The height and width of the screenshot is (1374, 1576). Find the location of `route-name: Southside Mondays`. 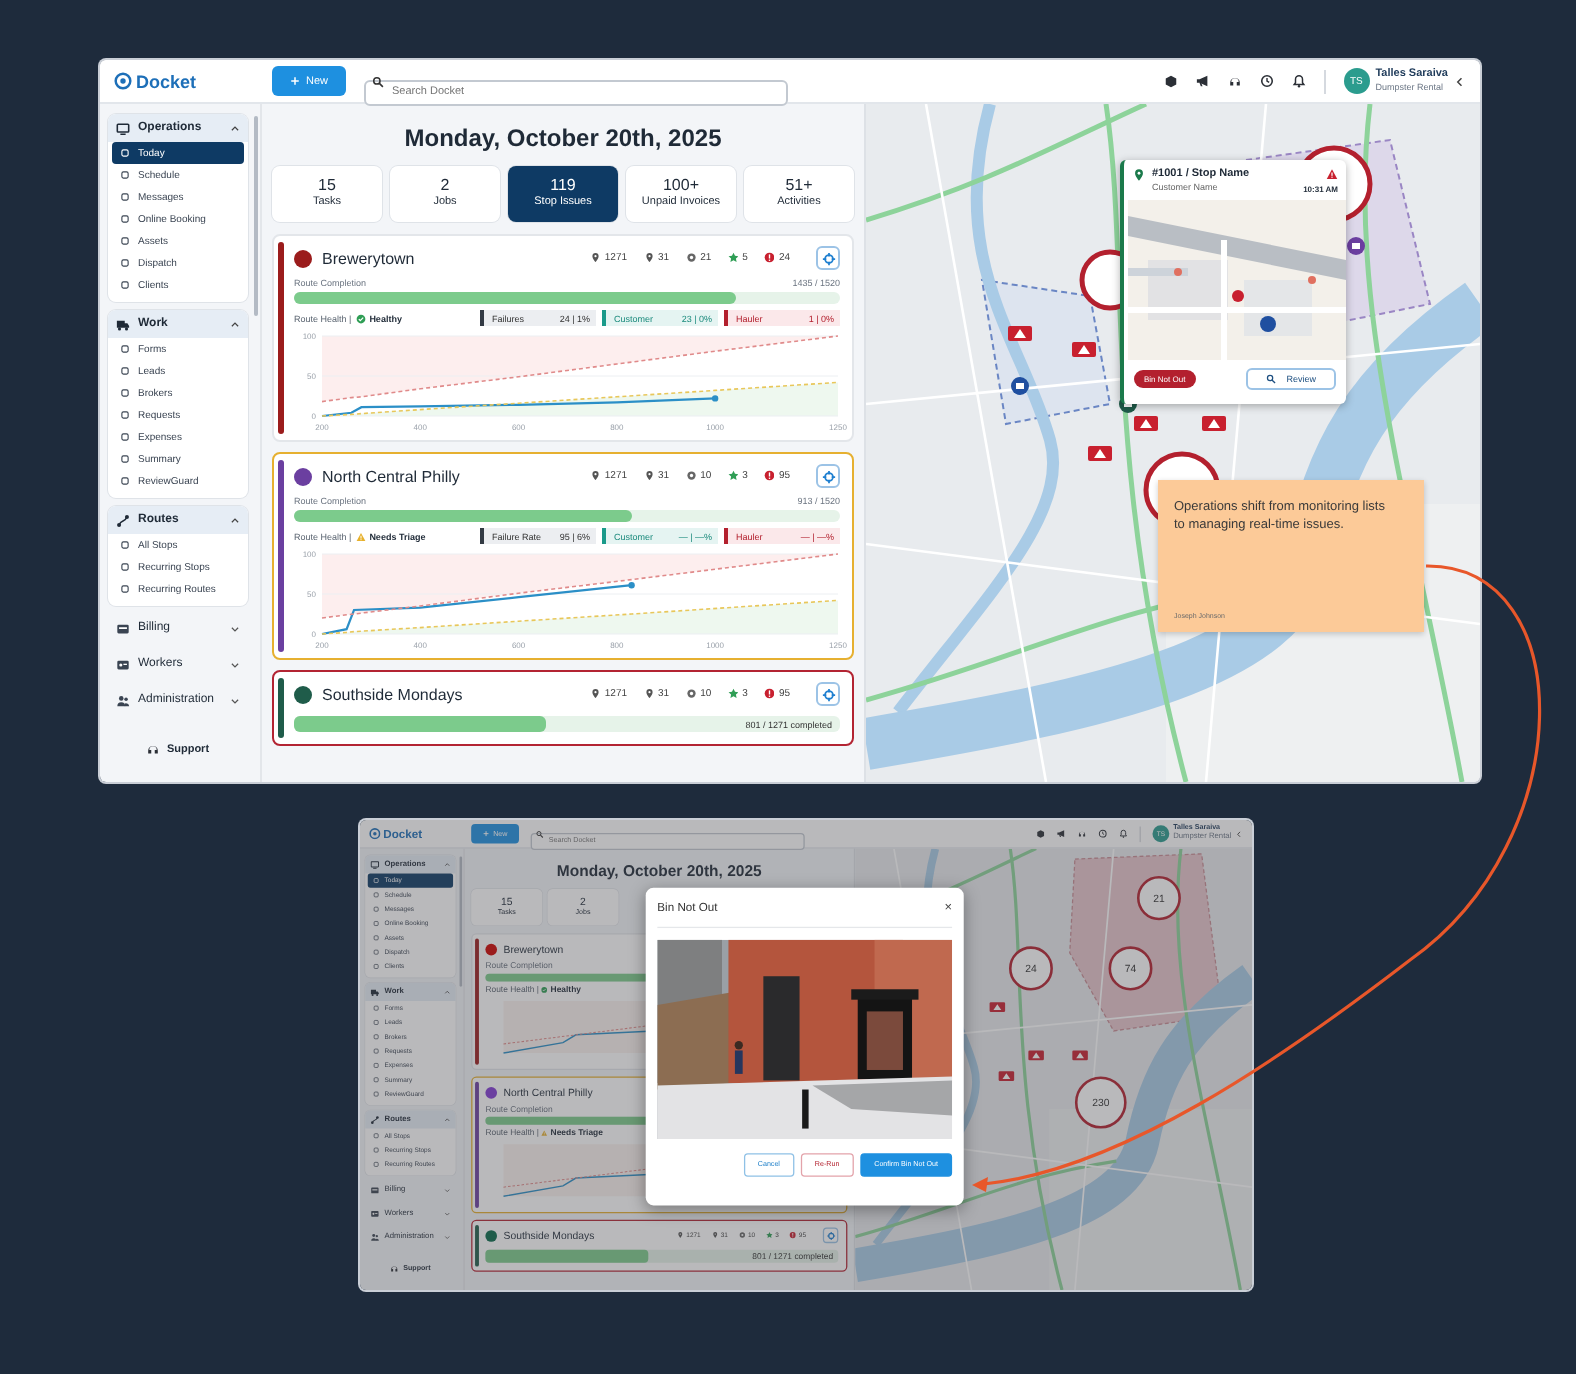

route-name: Southside Mondays is located at coordinates (393, 694).